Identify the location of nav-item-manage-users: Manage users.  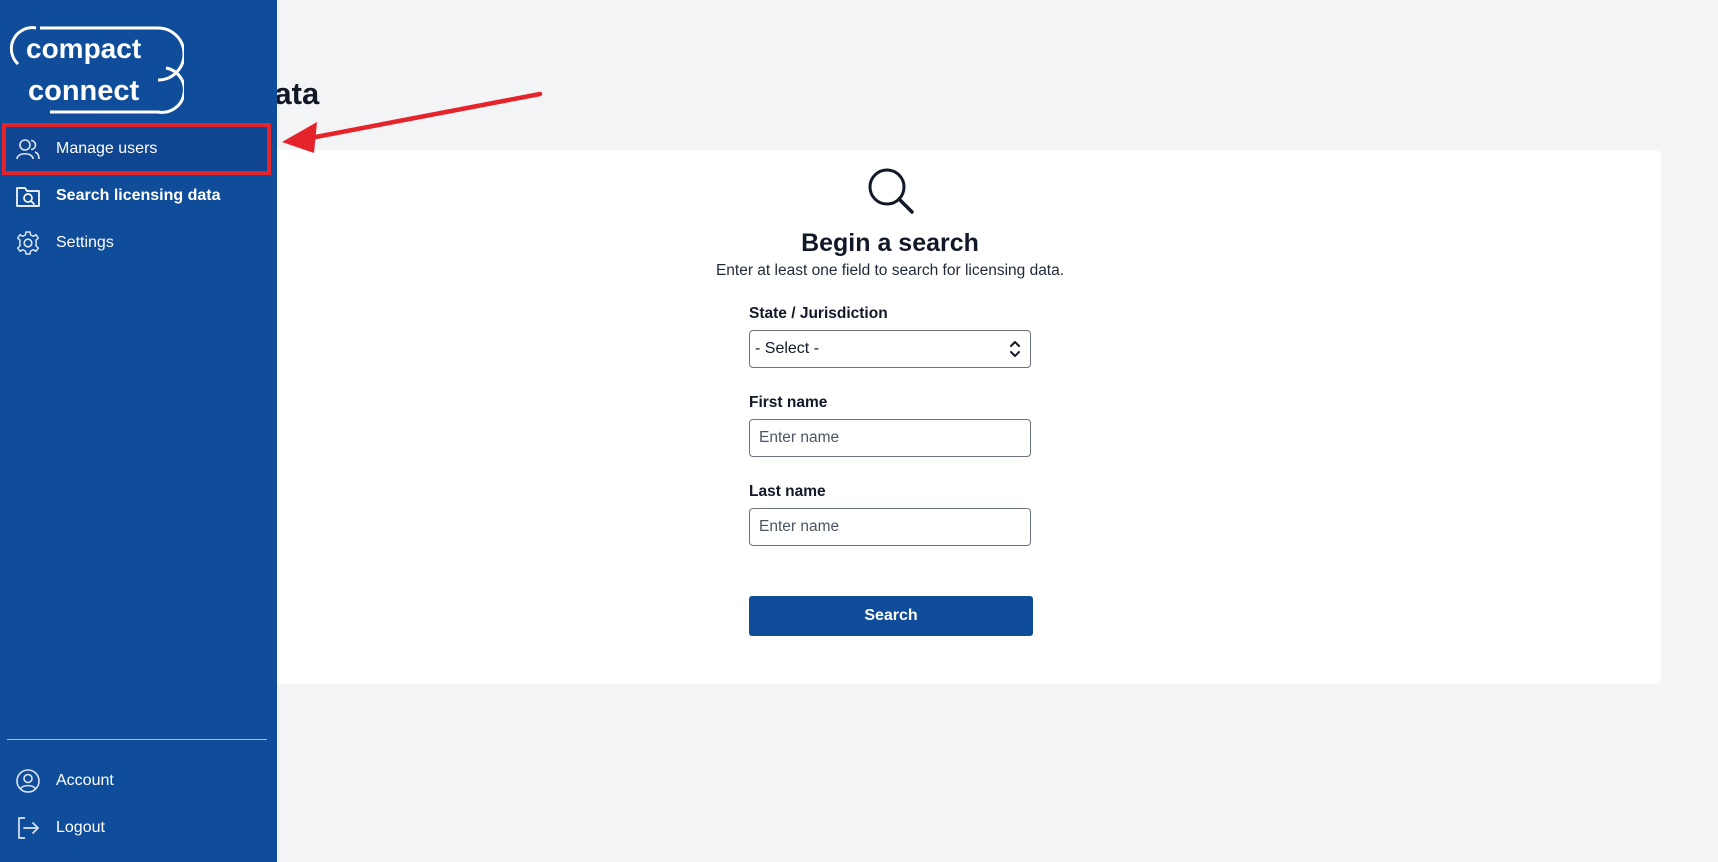
(138, 149).